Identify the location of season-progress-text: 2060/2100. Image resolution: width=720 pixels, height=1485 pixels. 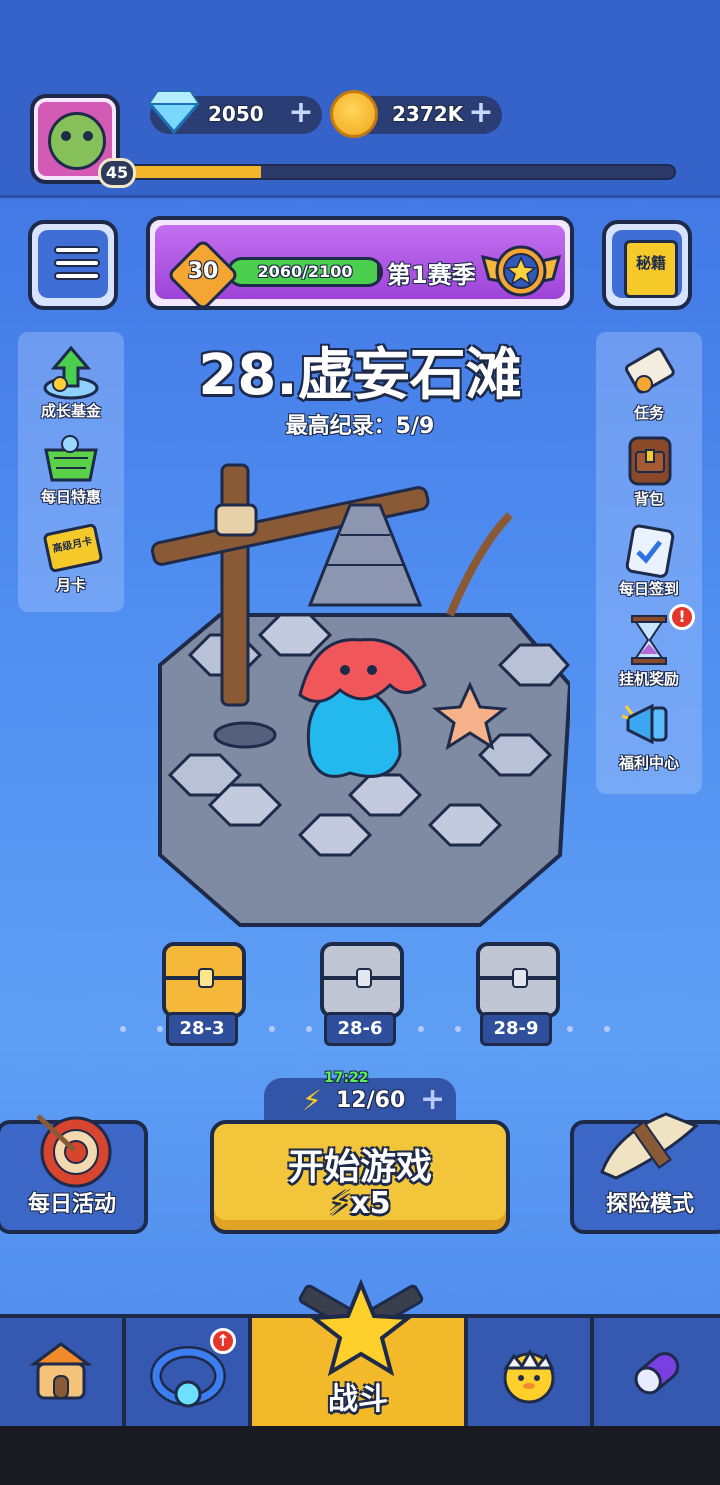
(305, 271).